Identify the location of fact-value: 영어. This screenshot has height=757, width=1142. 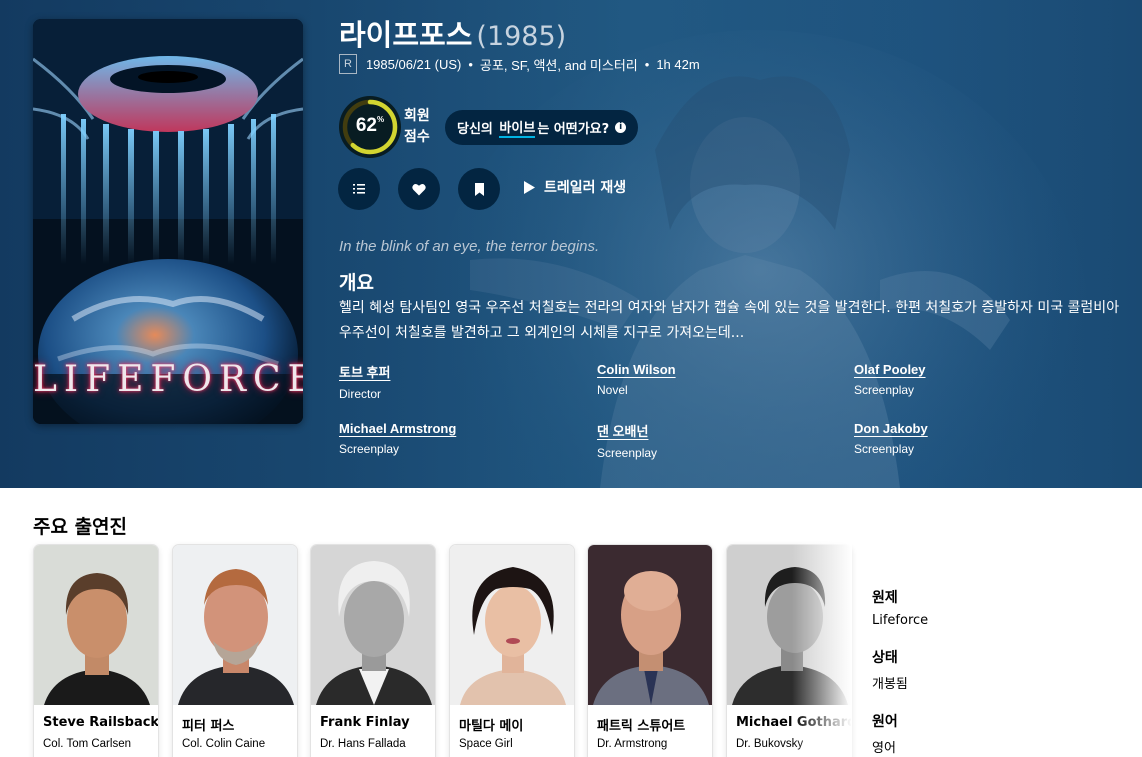
(884, 748).